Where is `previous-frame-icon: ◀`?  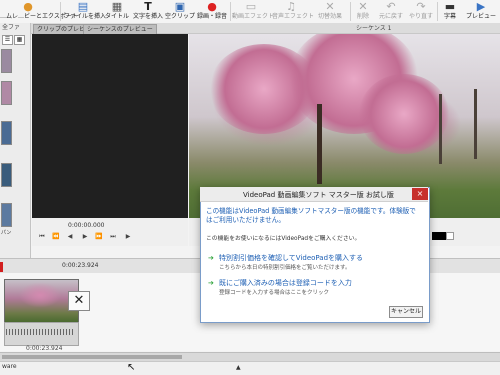
previous-frame-icon: ◀ is located at coordinates (70, 236).